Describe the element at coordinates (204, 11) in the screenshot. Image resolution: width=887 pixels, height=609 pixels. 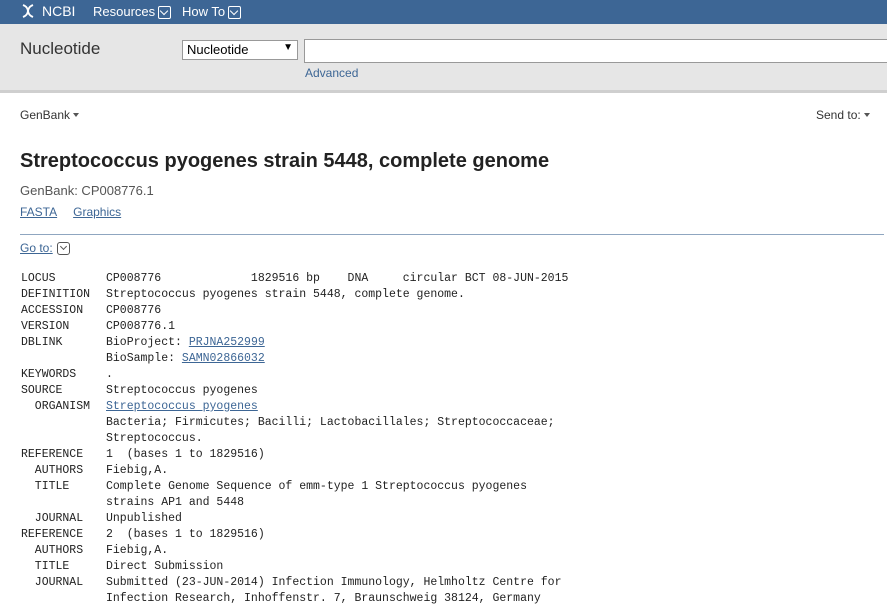
I see `howto-label: How To` at that location.